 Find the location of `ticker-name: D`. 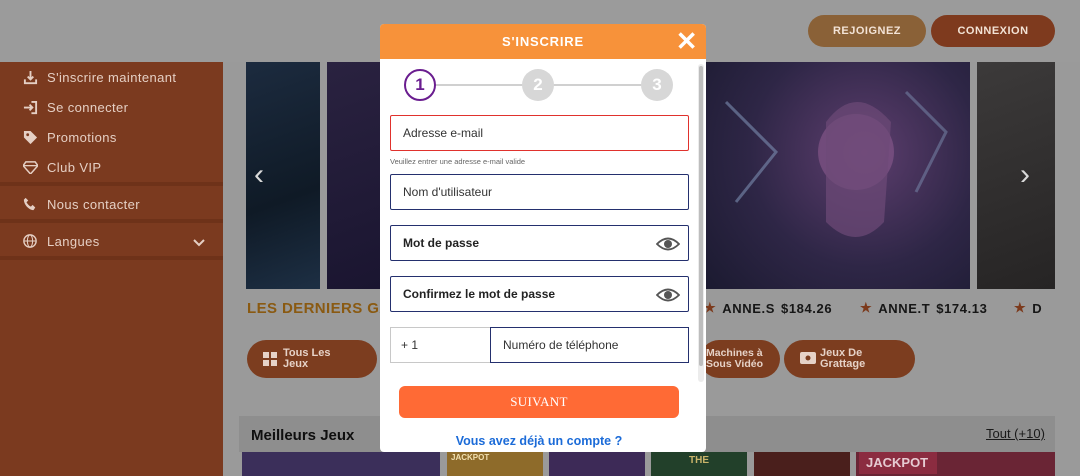

ticker-name: D is located at coordinates (1037, 308).